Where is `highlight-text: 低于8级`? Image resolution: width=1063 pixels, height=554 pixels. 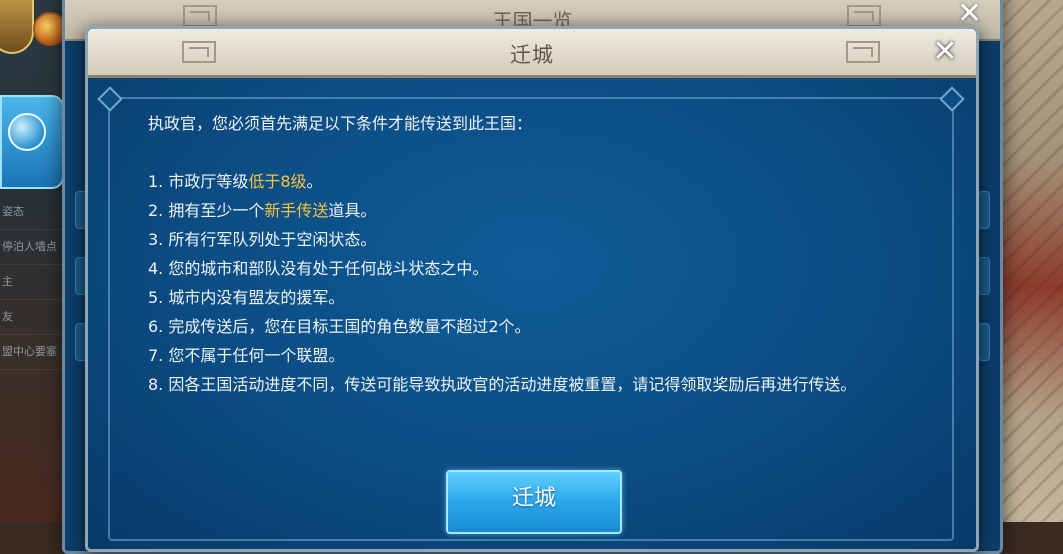 highlight-text: 低于8级 is located at coordinates (277, 181).